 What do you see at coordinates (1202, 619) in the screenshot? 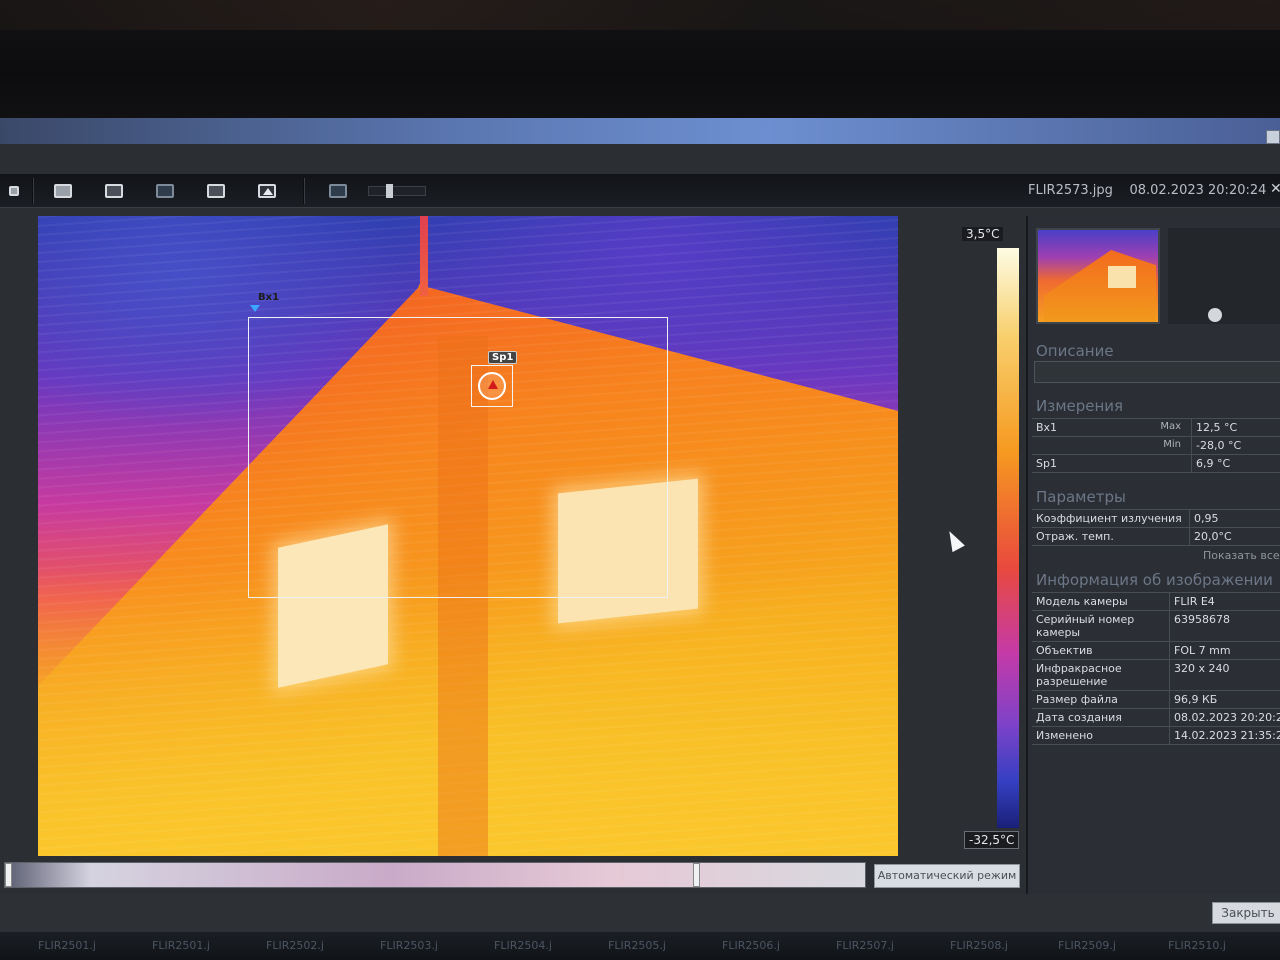
I see `info-value: 63958678` at bounding box center [1202, 619].